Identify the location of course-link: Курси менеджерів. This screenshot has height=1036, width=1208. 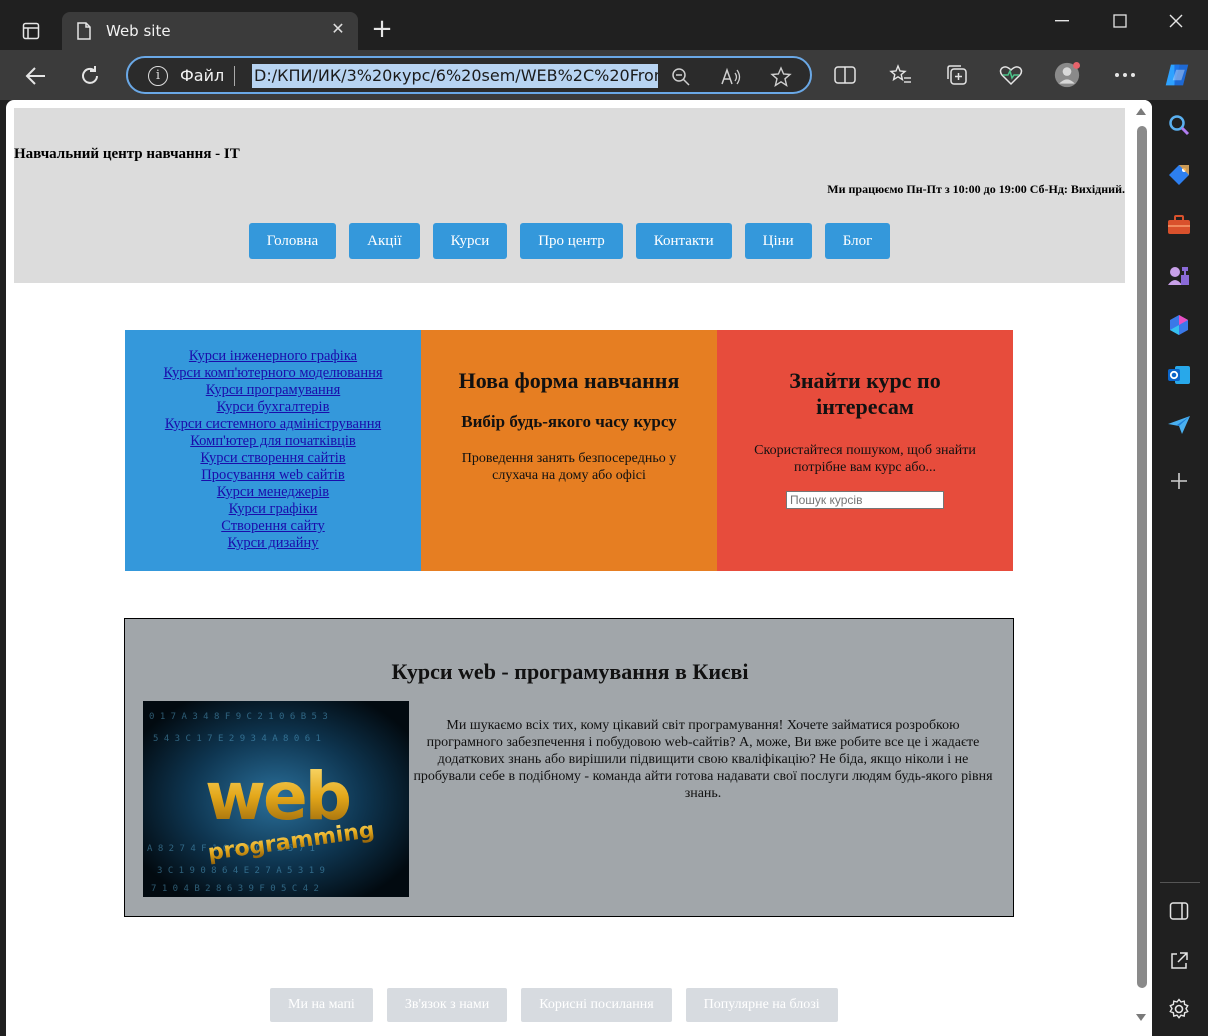
(273, 492).